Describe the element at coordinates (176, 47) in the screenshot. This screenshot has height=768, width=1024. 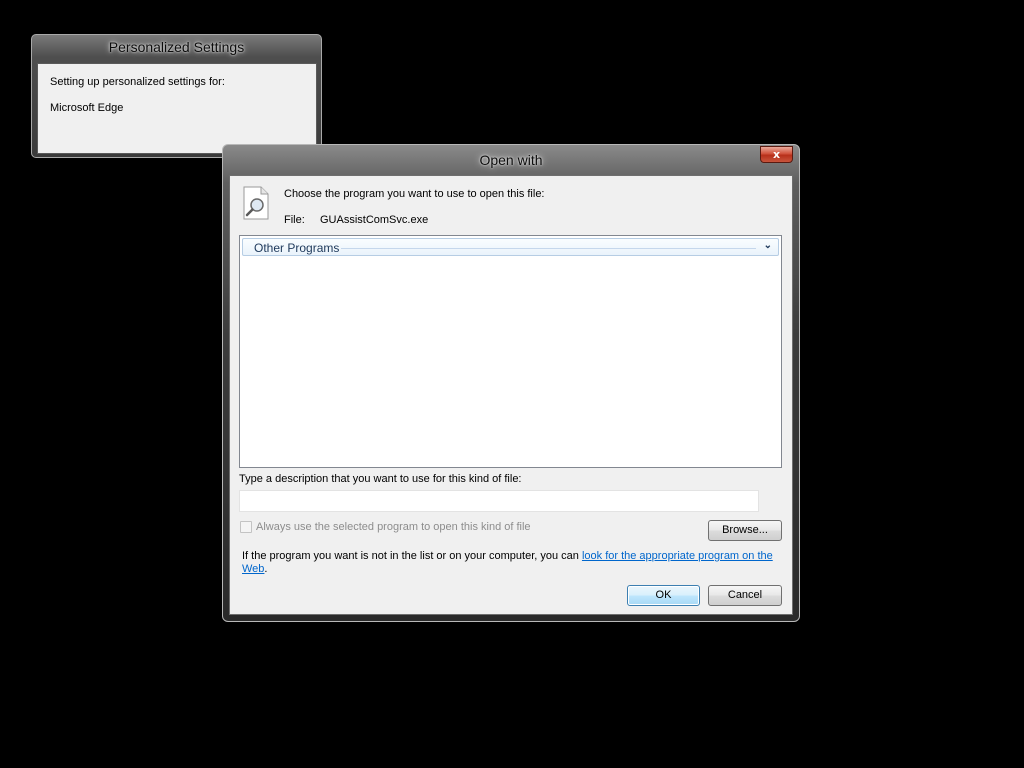
I see `window-title: Personalized Settings` at that location.